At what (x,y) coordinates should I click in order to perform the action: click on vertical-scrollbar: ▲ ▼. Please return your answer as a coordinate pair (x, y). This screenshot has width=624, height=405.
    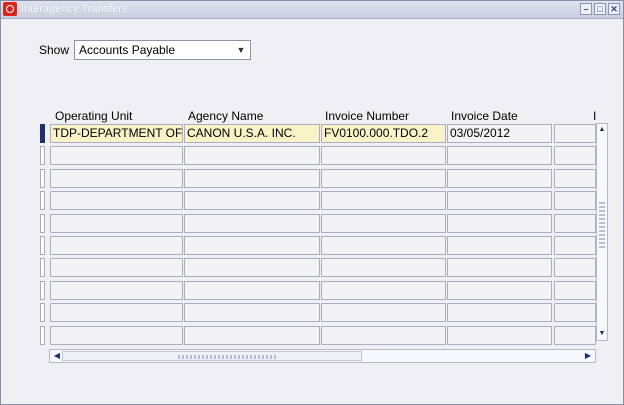
    Looking at the image, I should click on (602, 232).